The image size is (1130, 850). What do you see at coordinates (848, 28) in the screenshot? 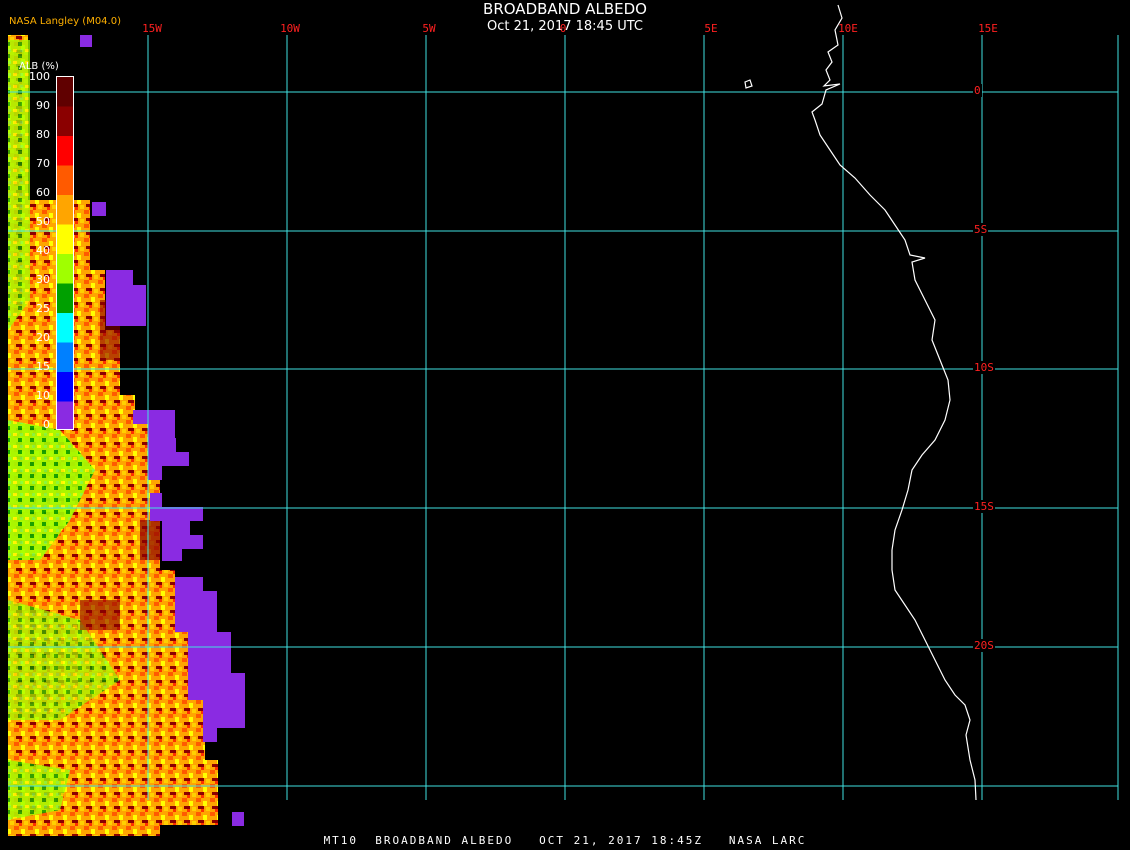
I see `lon-label-10e: 10E` at bounding box center [848, 28].